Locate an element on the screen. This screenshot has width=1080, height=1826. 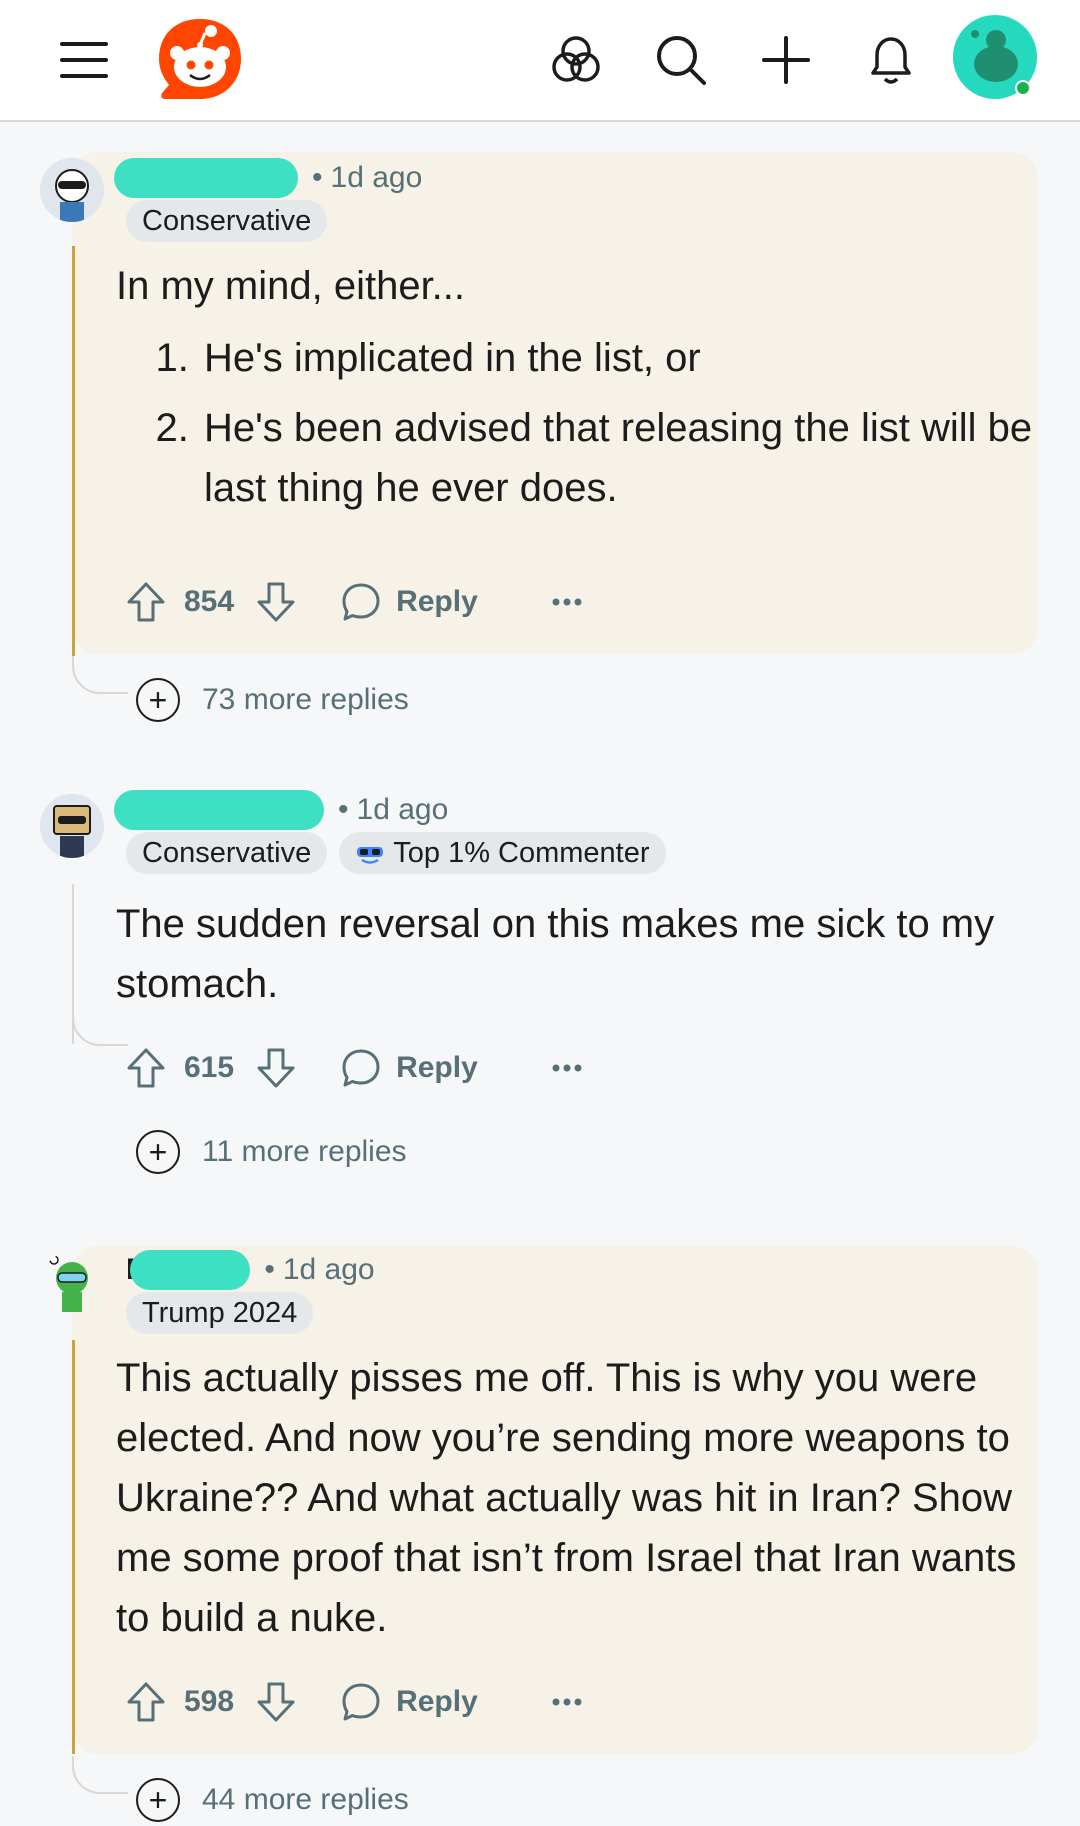
notifications-icon is located at coordinates (891, 60).